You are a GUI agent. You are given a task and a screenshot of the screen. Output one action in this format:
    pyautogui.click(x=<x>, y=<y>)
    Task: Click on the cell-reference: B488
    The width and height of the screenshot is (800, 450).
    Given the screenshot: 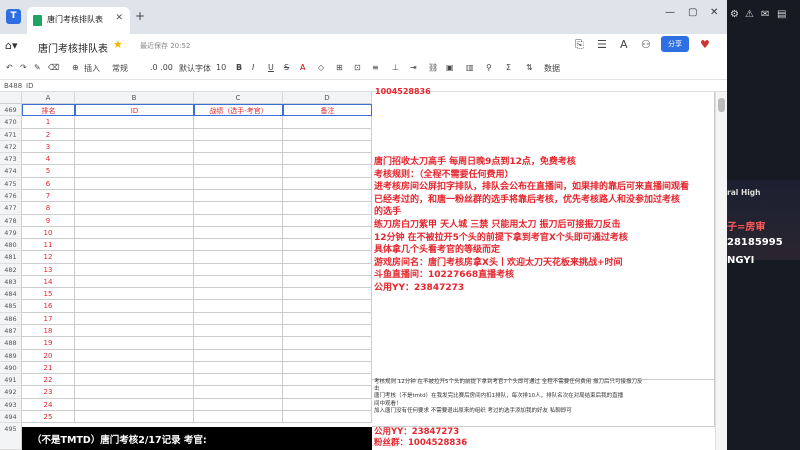 What is the action you would take?
    pyautogui.click(x=13, y=86)
    